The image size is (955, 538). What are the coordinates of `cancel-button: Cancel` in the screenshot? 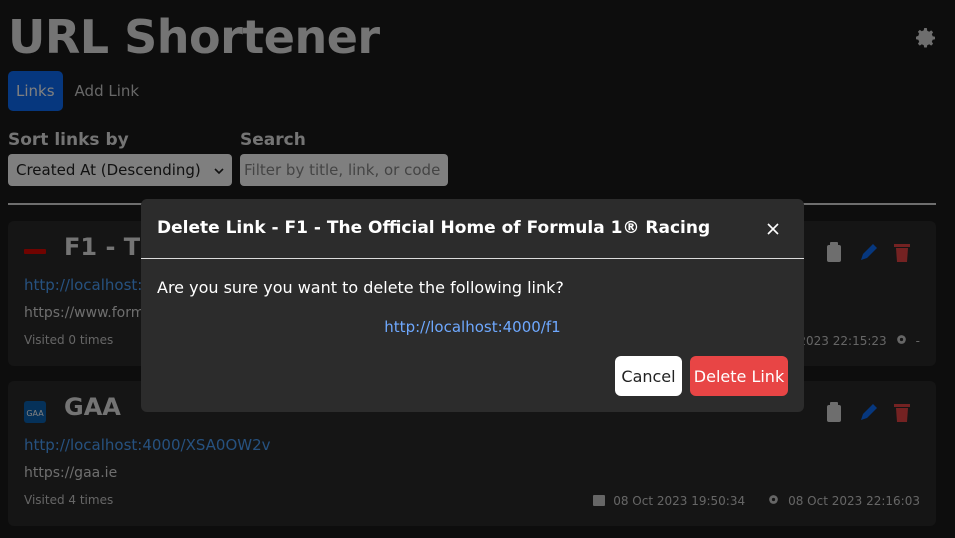 It's located at (648, 376).